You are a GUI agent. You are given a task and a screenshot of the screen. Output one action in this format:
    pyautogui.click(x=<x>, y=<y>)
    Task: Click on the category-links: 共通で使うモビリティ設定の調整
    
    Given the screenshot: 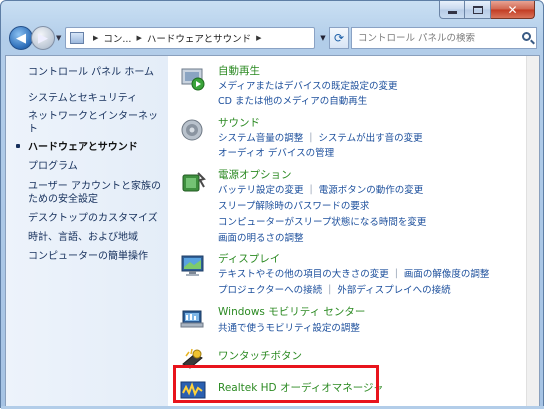 What is the action you would take?
    pyautogui.click(x=289, y=327)
    